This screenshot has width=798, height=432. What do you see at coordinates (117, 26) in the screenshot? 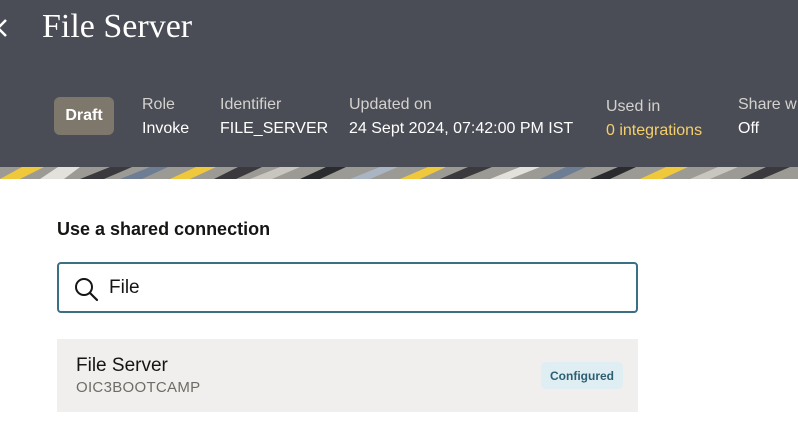
I see `page-title: File Server` at bounding box center [117, 26].